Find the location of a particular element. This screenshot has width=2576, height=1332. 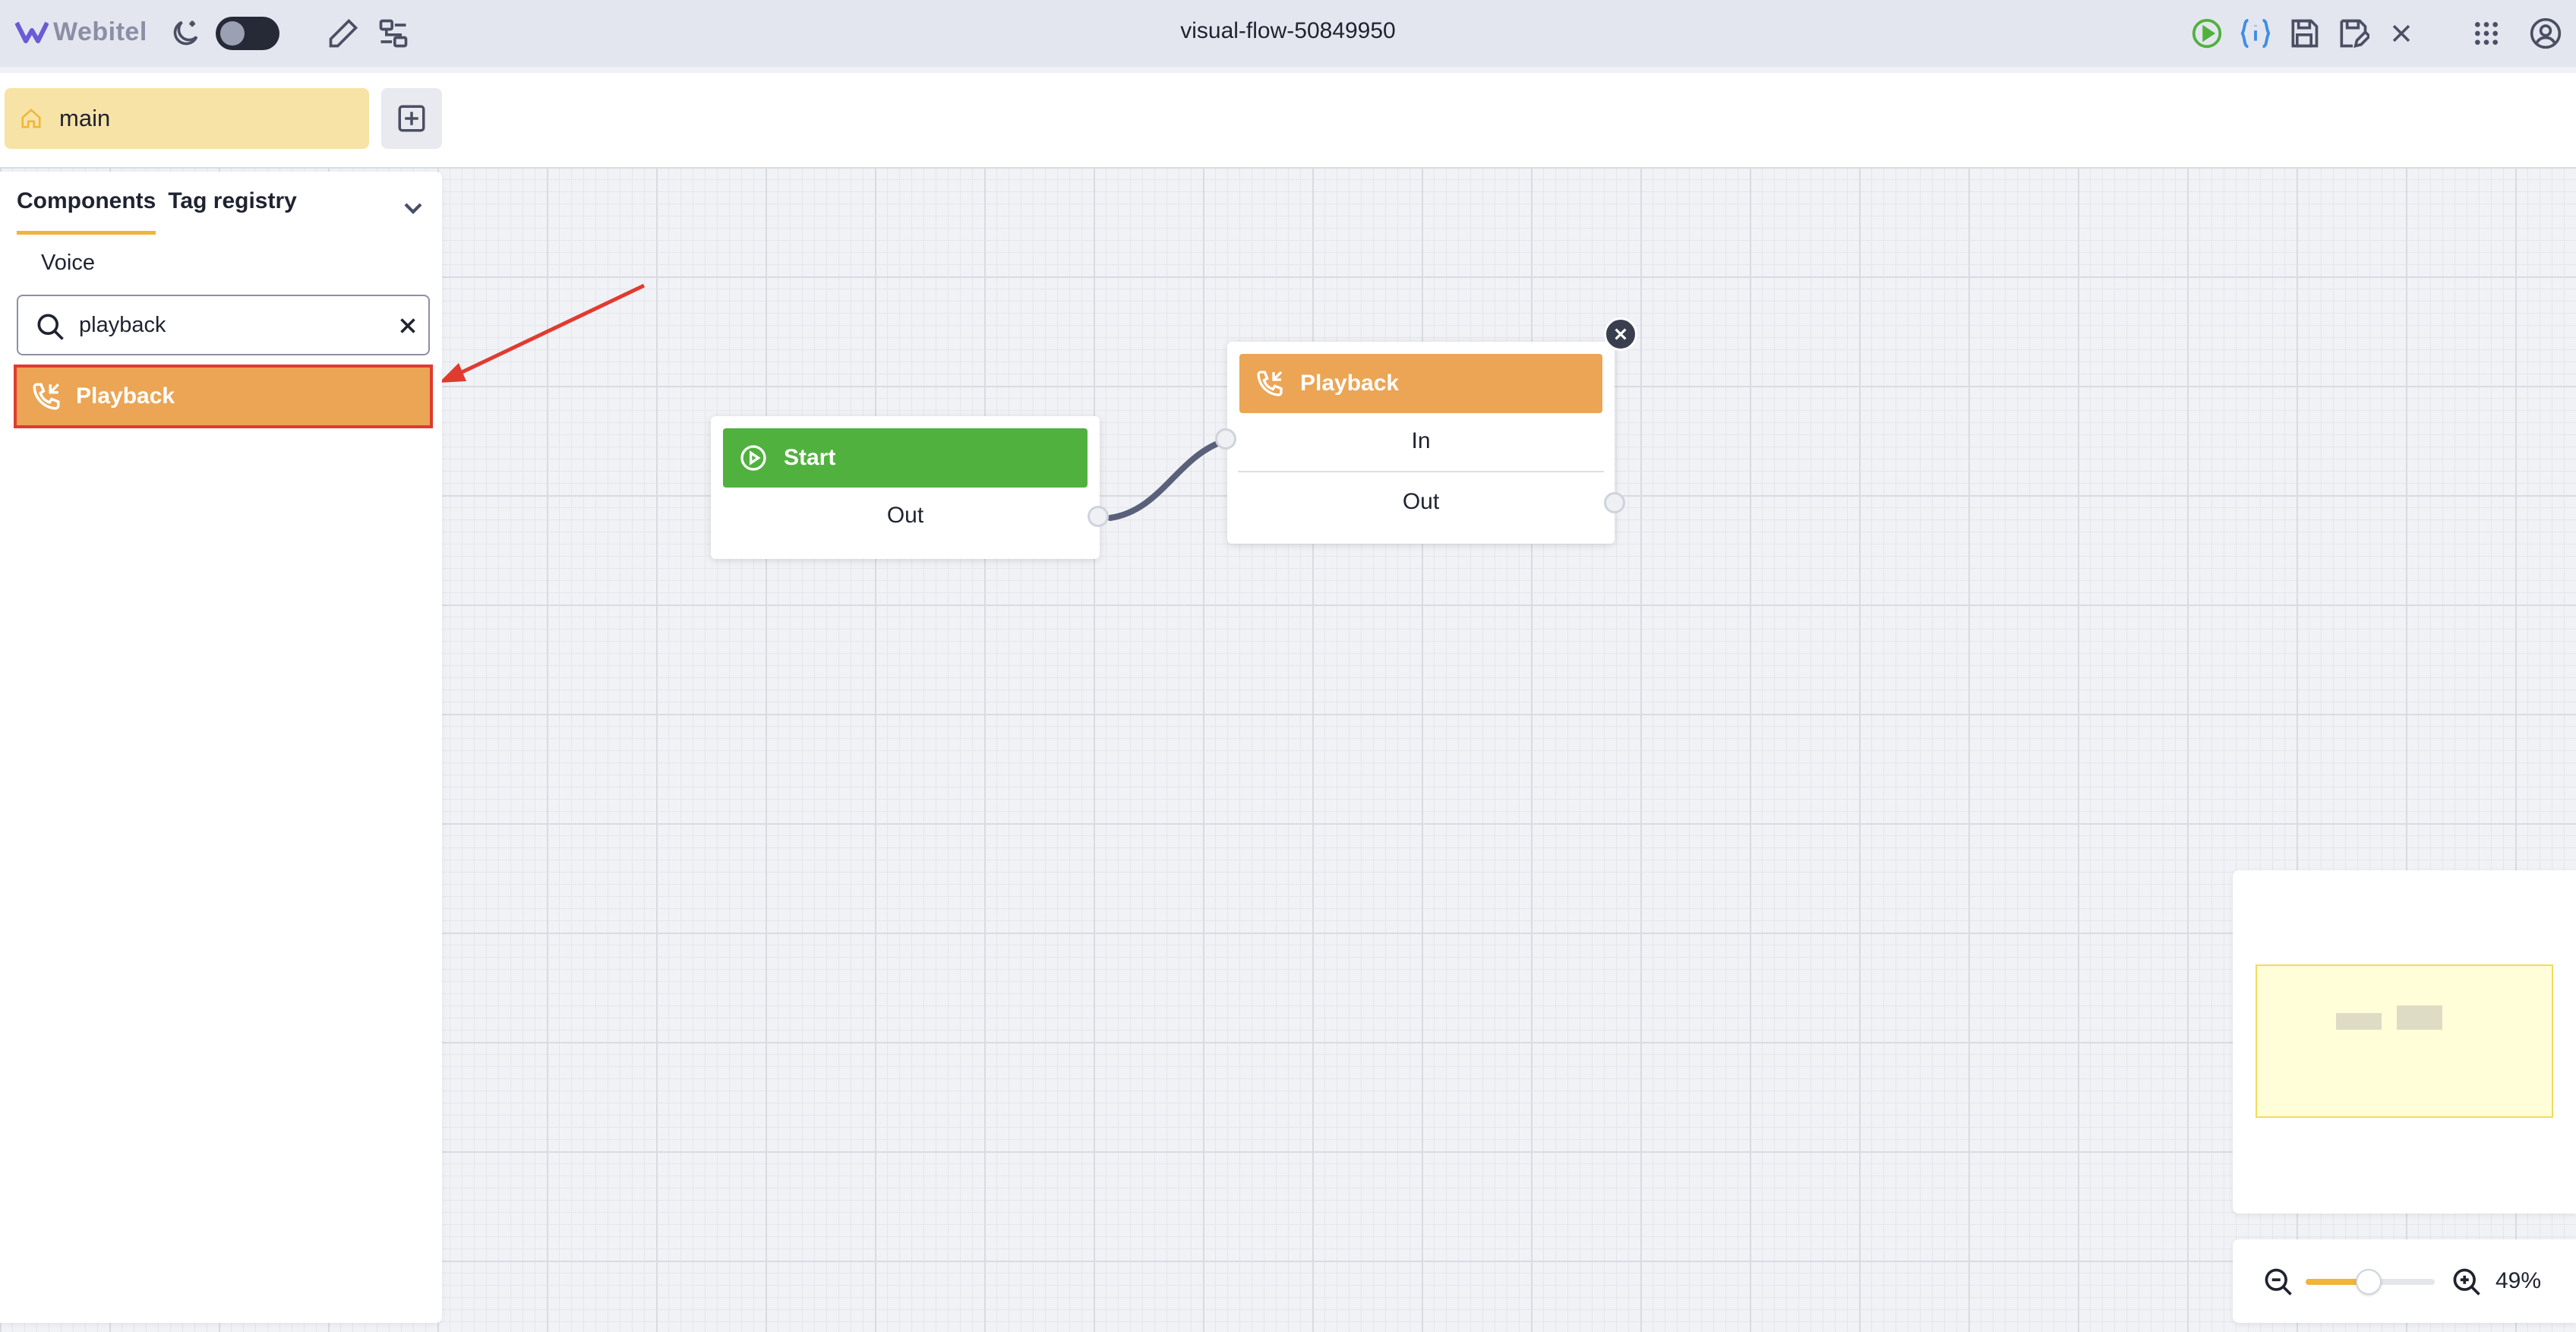

tab-components: Components is located at coordinates (86, 211).